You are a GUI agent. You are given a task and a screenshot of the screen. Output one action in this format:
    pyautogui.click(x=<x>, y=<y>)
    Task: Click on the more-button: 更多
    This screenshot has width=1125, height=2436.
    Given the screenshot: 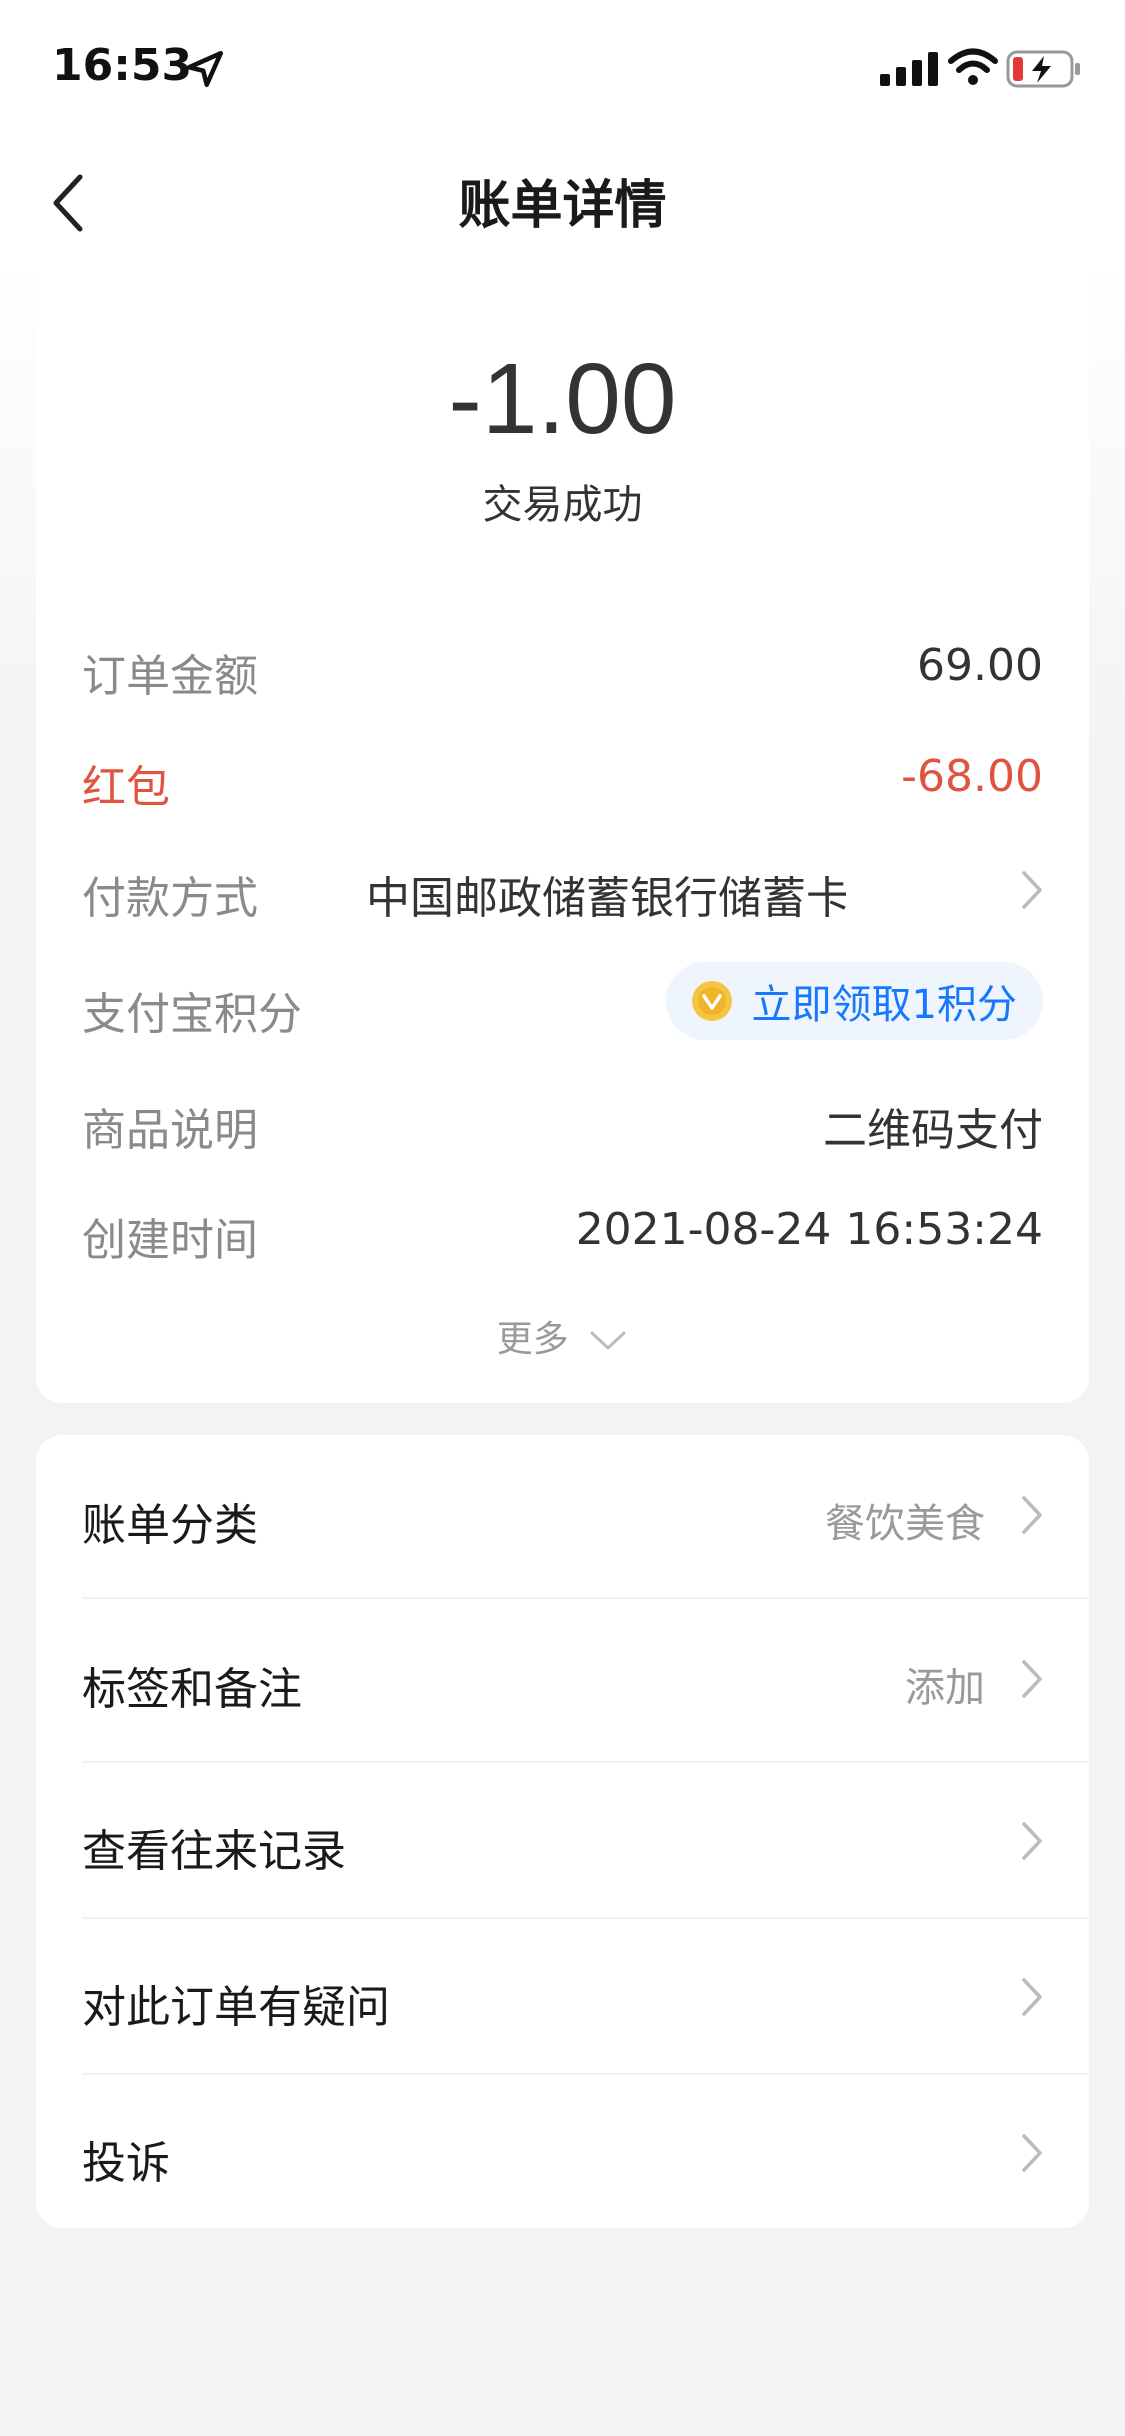 What is the action you would take?
    pyautogui.click(x=562, y=1336)
    